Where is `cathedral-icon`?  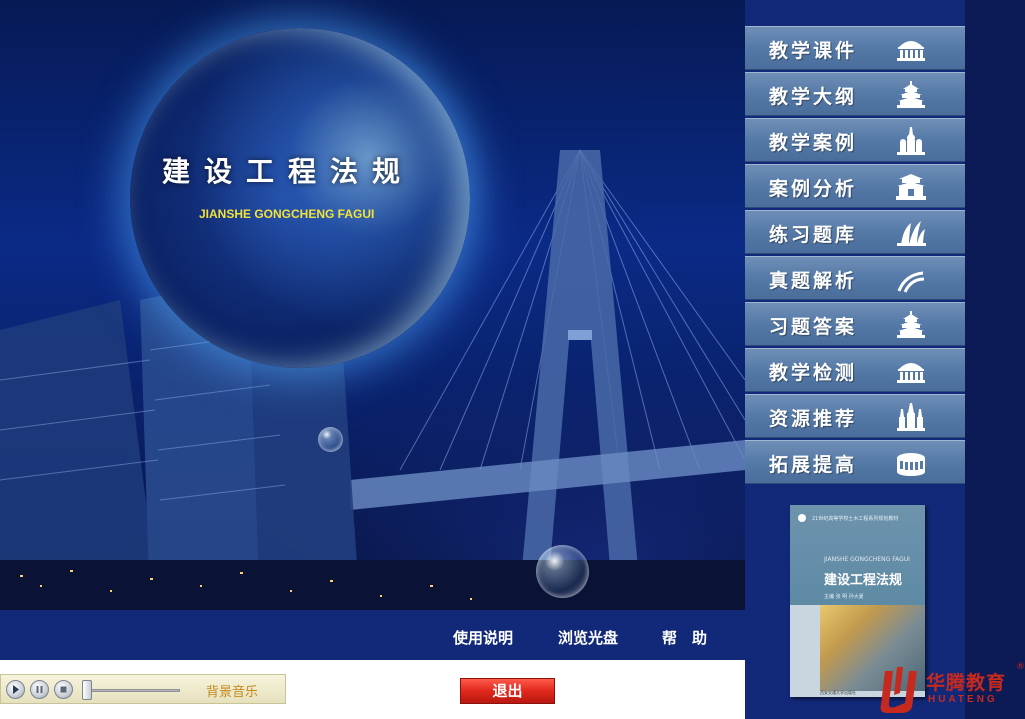 cathedral-icon is located at coordinates (911, 417).